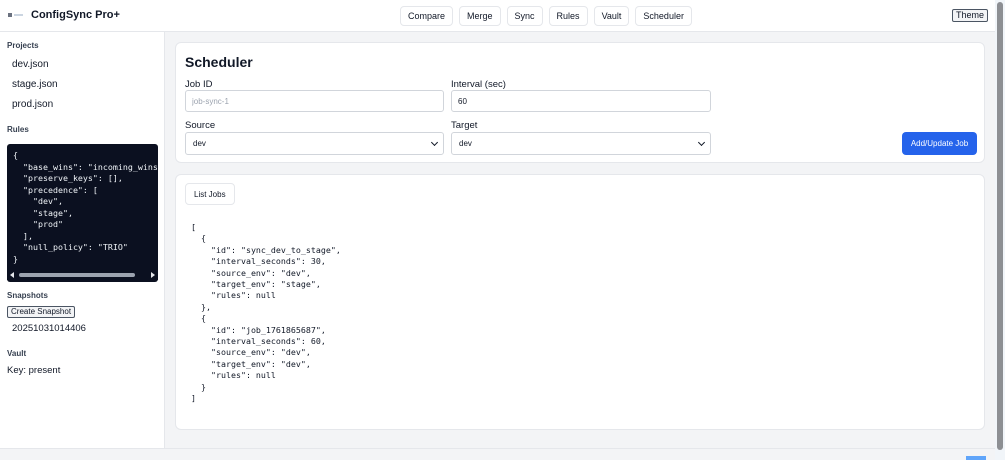  What do you see at coordinates (611, 16) in the screenshot?
I see `nav-vault-button: Vault` at bounding box center [611, 16].